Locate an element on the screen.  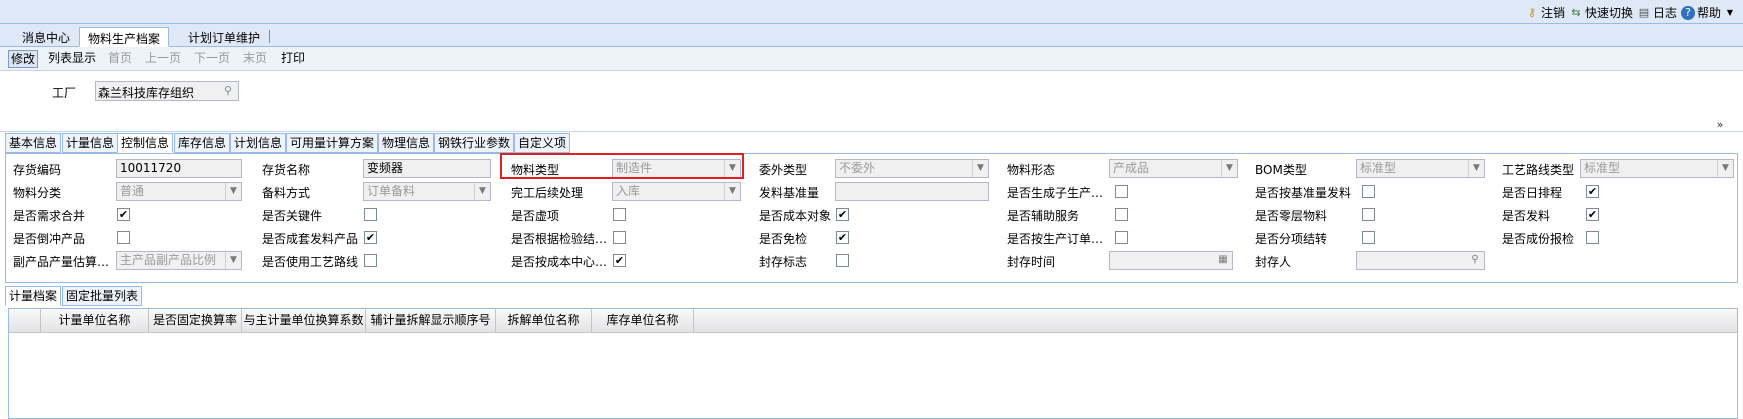
tab-measure-info: 计量信息 is located at coordinates (90, 143).